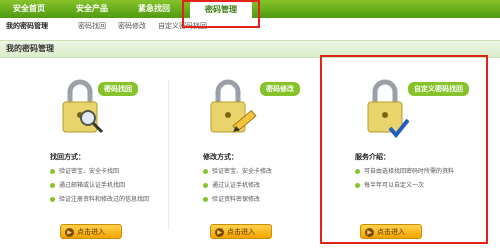 The width and height of the screenshot is (500, 251). Describe the element at coordinates (67, 157) in the screenshot. I see `card-section-title: 找回方式：` at that location.